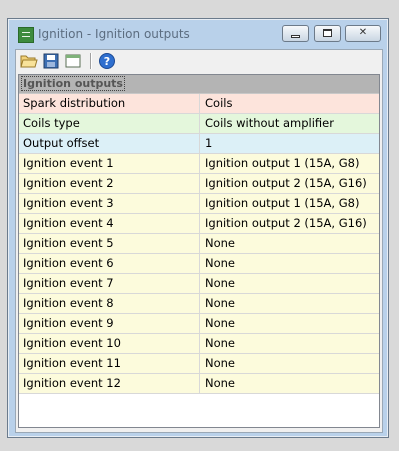 The image size is (399, 451). Describe the element at coordinates (289, 143) in the screenshot. I see `property-value: 1` at that location.